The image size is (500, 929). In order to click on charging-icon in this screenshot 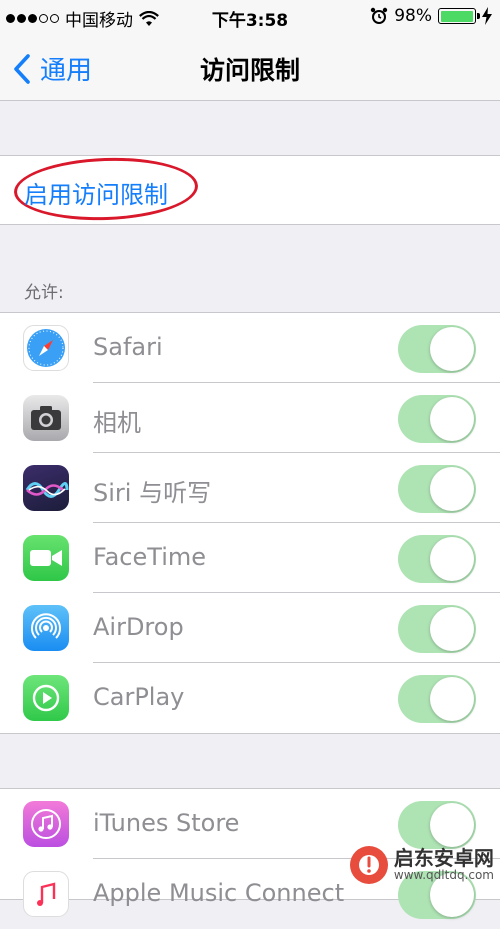, I will do `click(487, 16)`.